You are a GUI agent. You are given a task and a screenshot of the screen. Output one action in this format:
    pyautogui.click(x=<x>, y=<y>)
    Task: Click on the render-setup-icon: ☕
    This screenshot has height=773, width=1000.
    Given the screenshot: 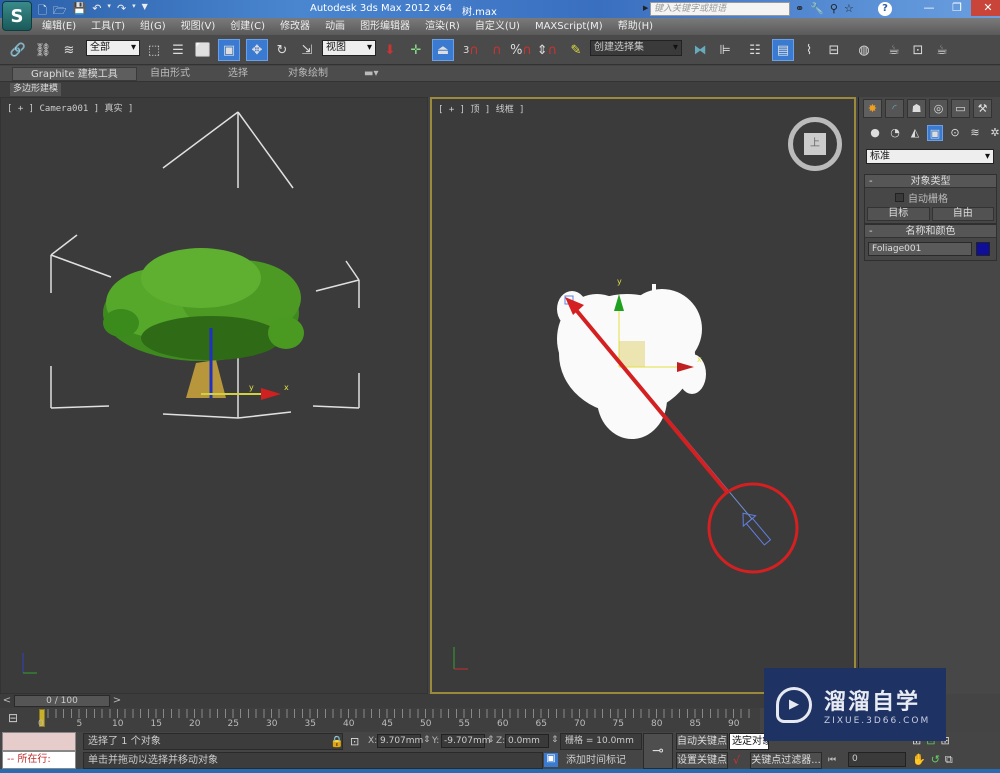 What is the action you would take?
    pyautogui.click(x=894, y=50)
    